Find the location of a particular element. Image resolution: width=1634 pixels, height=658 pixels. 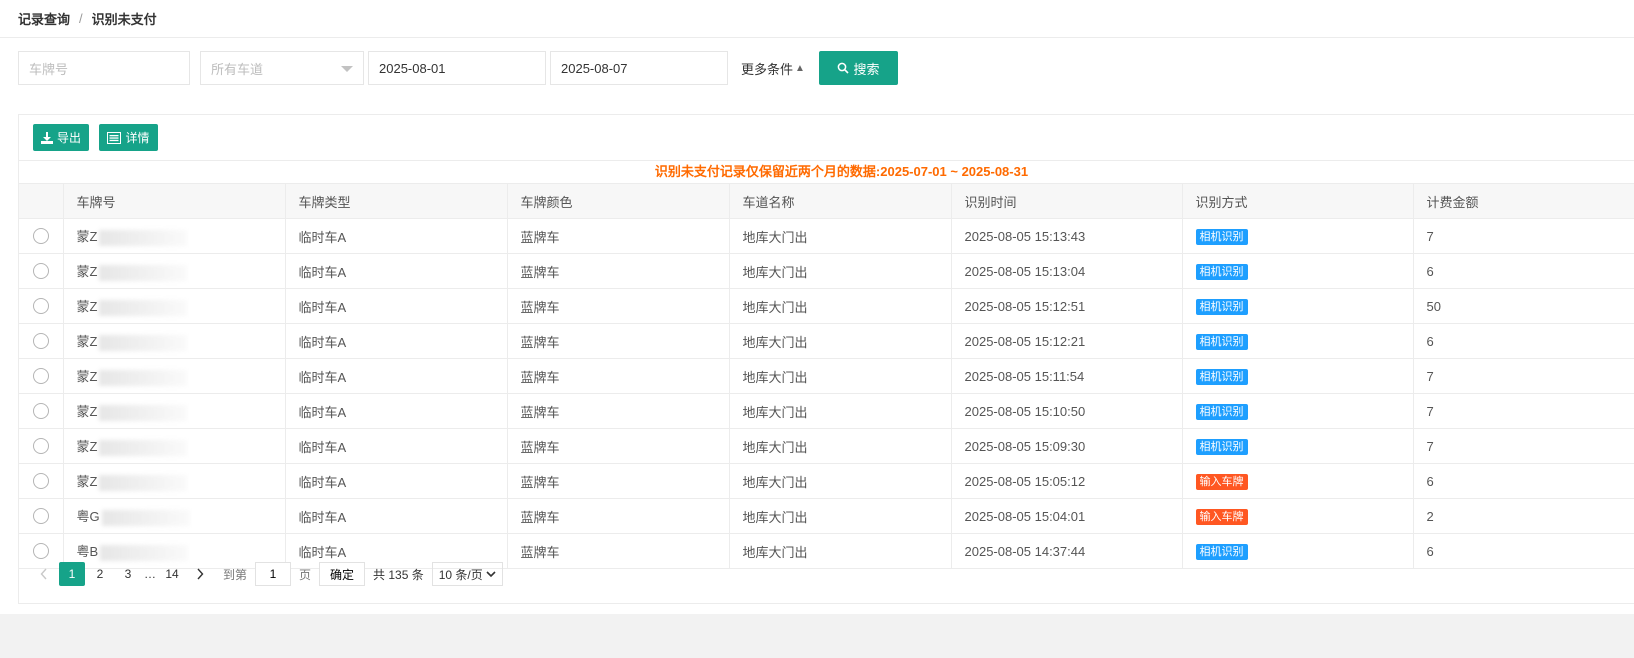

prev-page-button is located at coordinates (44, 574).